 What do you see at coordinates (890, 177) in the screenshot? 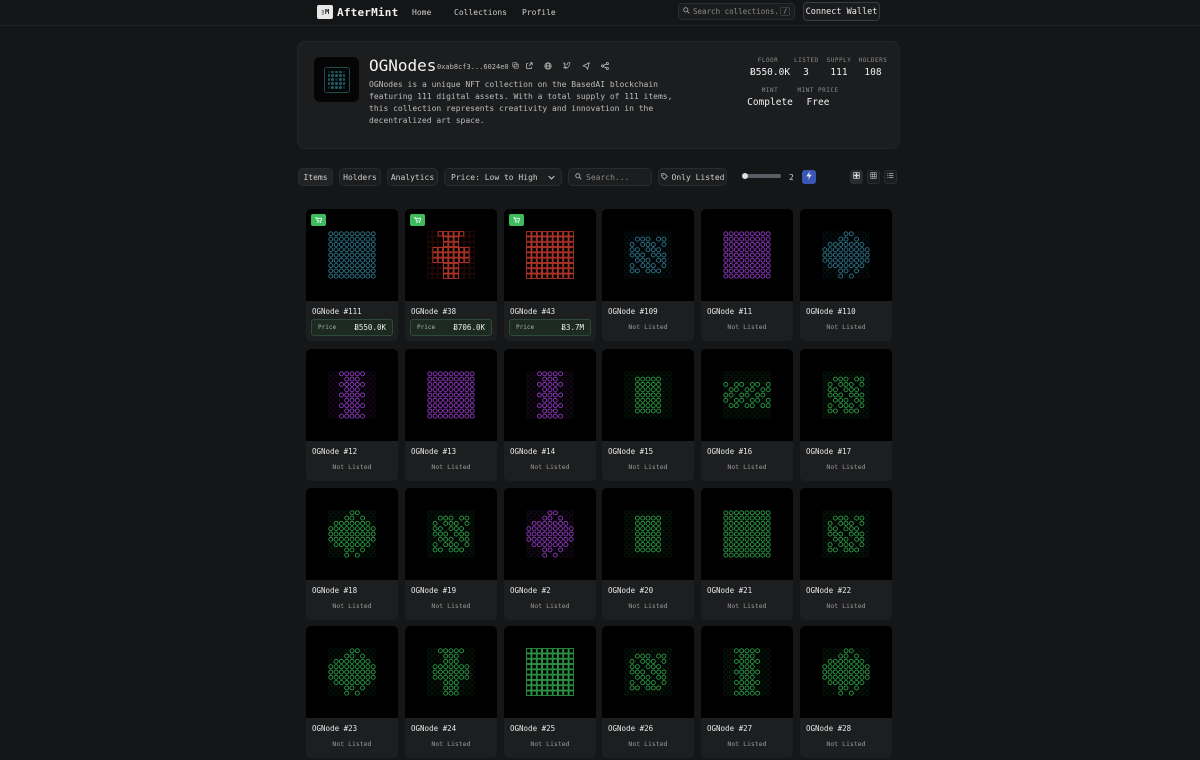
I see `view-list-button` at bounding box center [890, 177].